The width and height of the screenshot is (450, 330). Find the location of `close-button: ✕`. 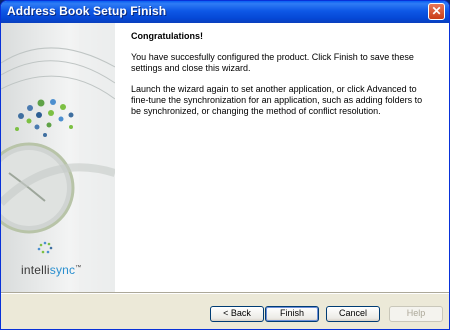

close-button: ✕ is located at coordinates (436, 11).